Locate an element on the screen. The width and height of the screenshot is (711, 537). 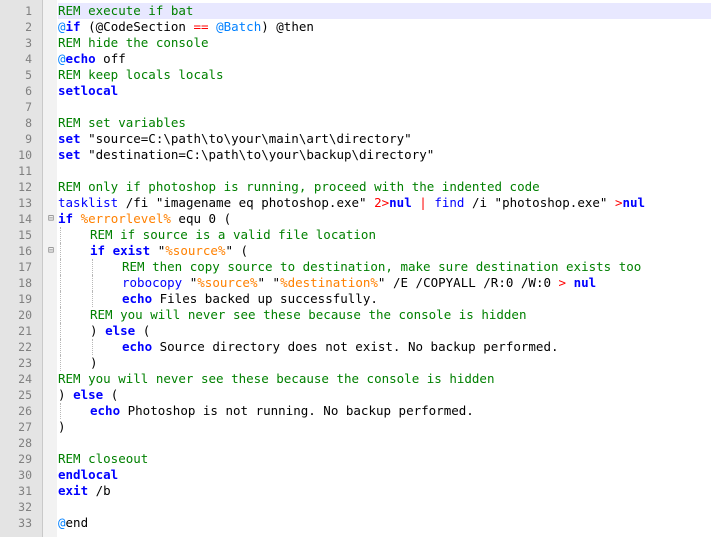
line-number: 19 is located at coordinates (25, 299).